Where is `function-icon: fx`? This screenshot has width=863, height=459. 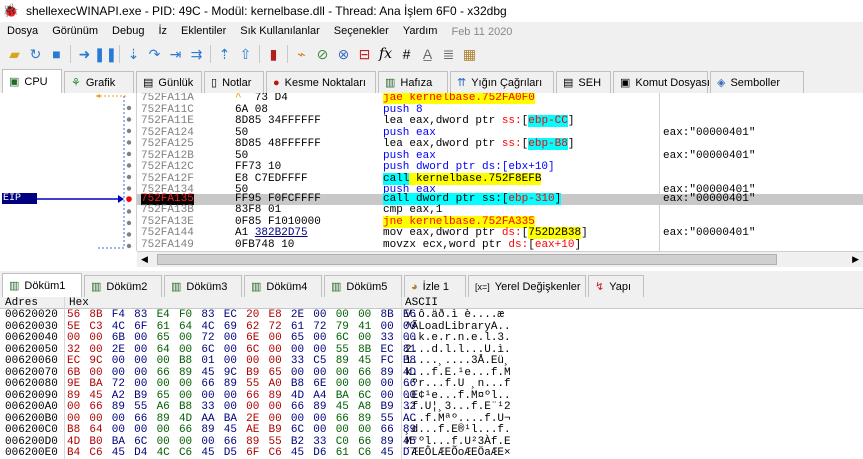
function-icon: fx is located at coordinates (385, 54).